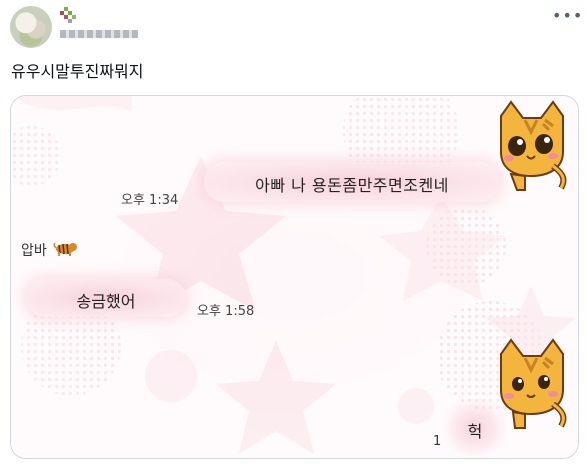 This screenshot has width=587, height=466. I want to click on avatar, so click(31, 27).